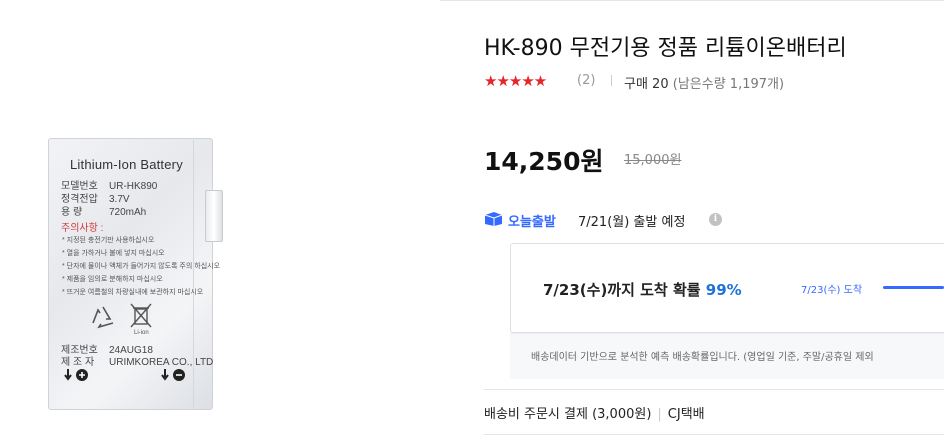 Image resolution: width=944 pixels, height=445 pixels. I want to click on positive-terminal-icon, so click(76, 375).